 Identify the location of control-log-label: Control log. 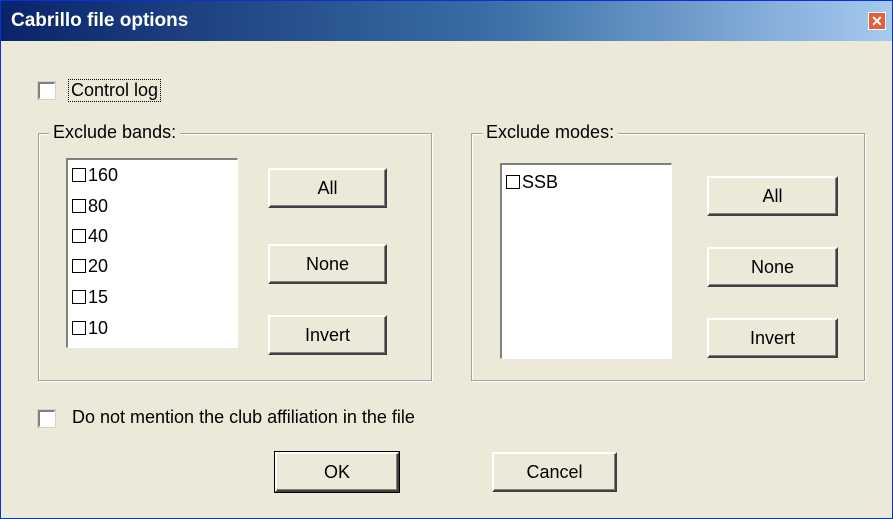
(115, 90).